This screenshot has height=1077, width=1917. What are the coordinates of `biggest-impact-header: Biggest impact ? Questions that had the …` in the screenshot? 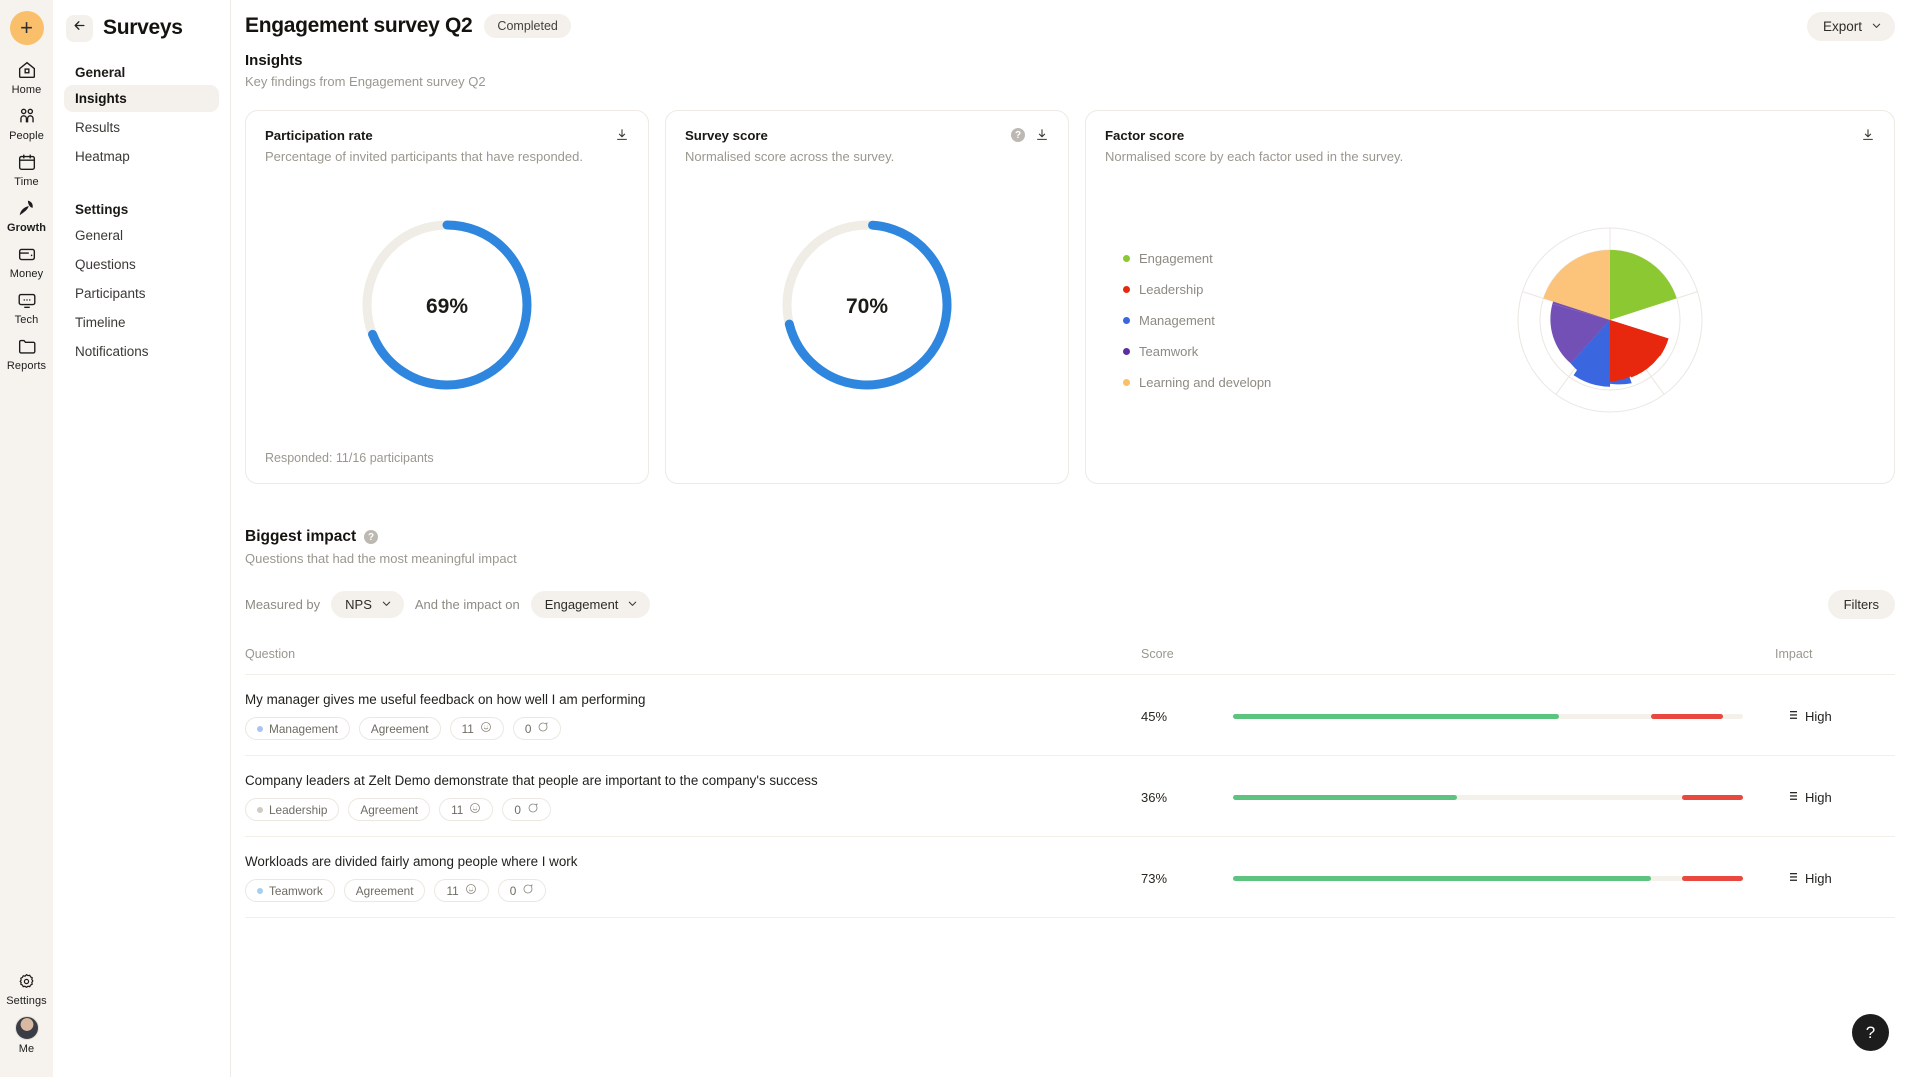 It's located at (1070, 547).